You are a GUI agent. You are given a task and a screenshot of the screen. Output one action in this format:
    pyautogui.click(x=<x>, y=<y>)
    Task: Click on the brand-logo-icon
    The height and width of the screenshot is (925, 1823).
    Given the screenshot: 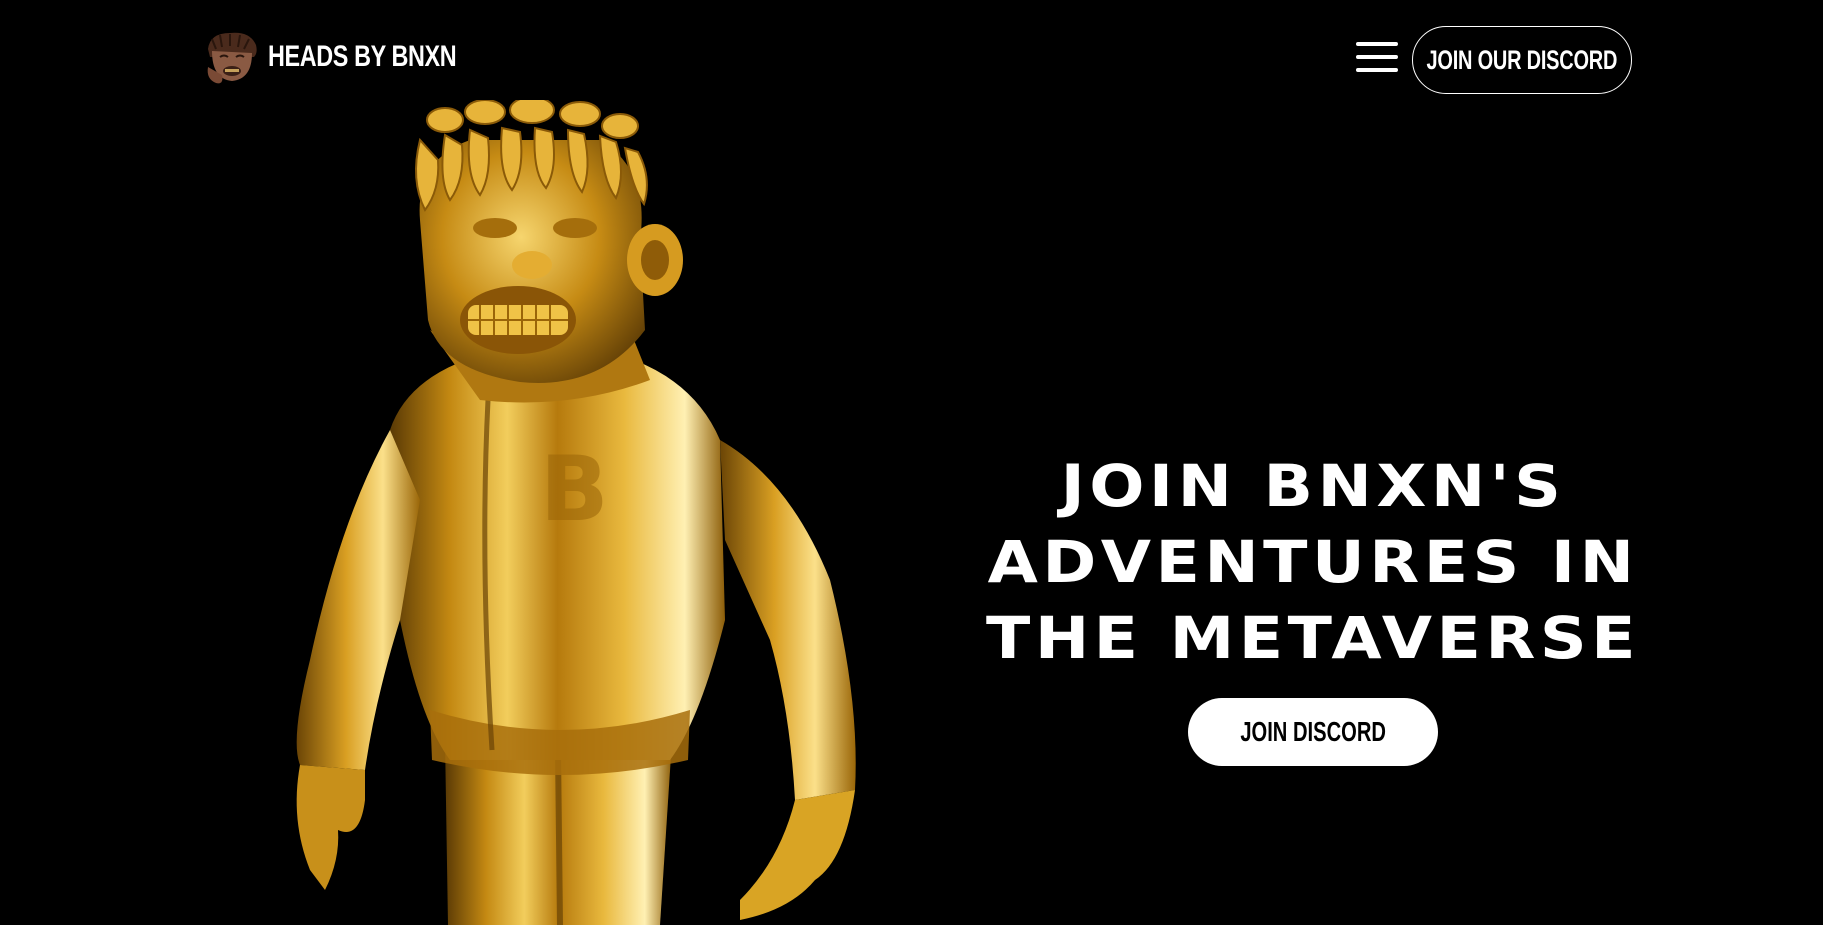 What is the action you would take?
    pyautogui.click(x=232, y=58)
    